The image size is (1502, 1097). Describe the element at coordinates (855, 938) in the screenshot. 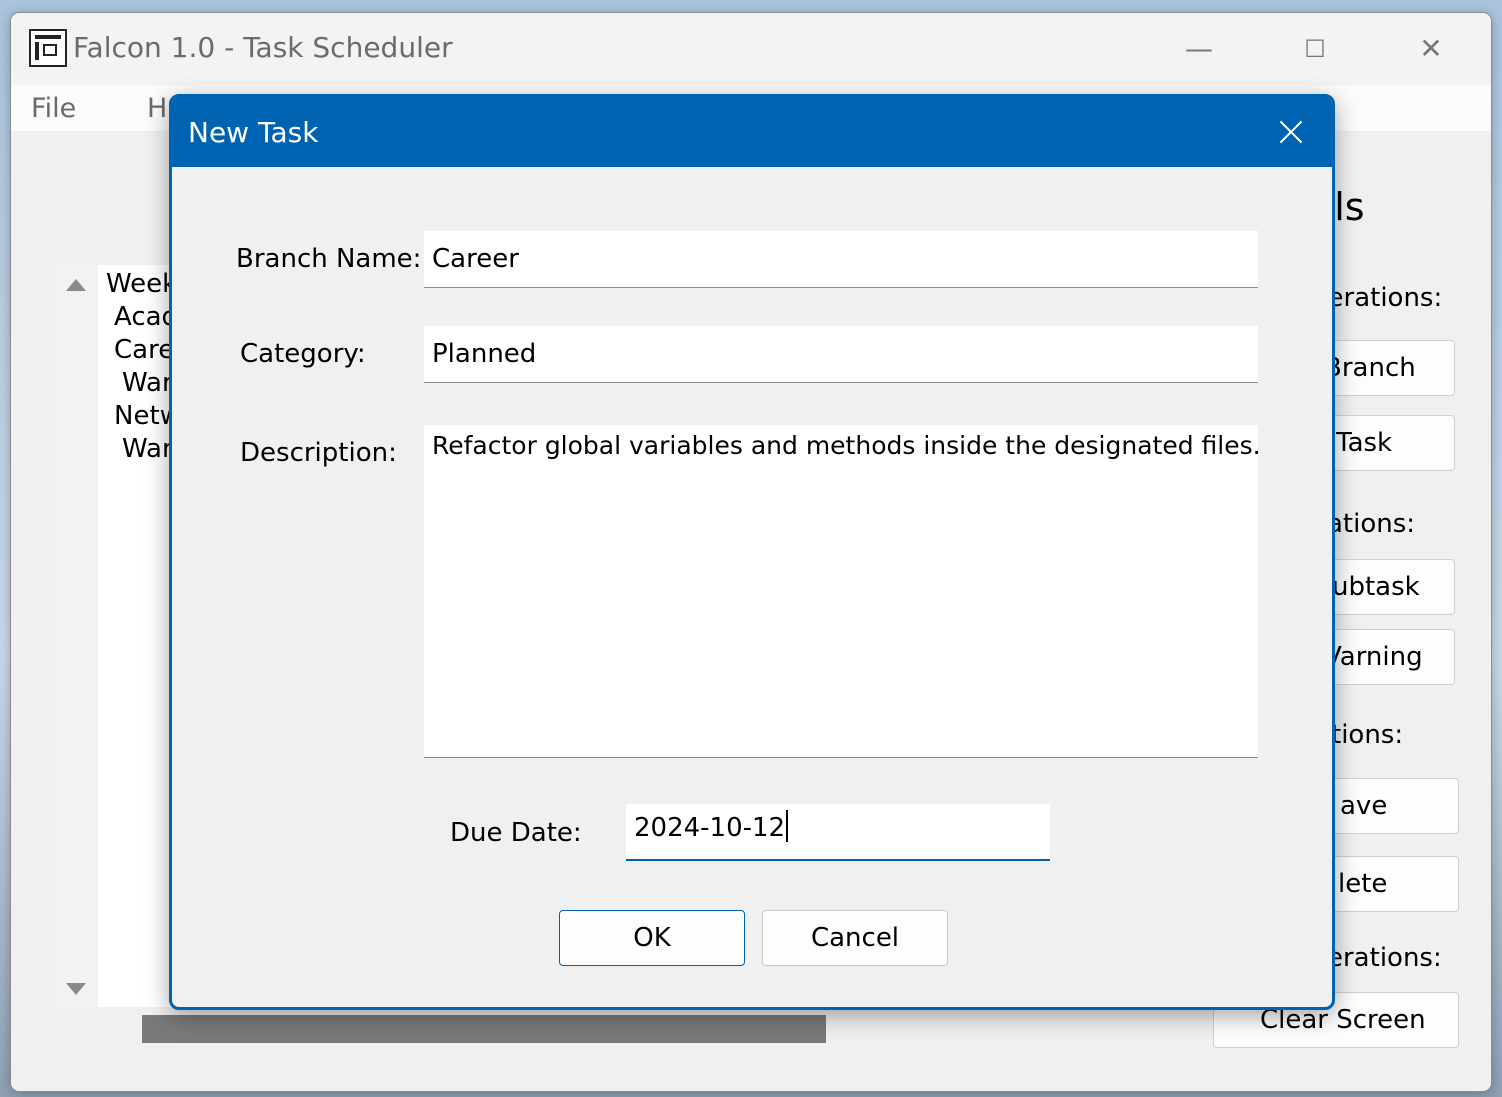

I see `cancel-button: Cancel` at that location.